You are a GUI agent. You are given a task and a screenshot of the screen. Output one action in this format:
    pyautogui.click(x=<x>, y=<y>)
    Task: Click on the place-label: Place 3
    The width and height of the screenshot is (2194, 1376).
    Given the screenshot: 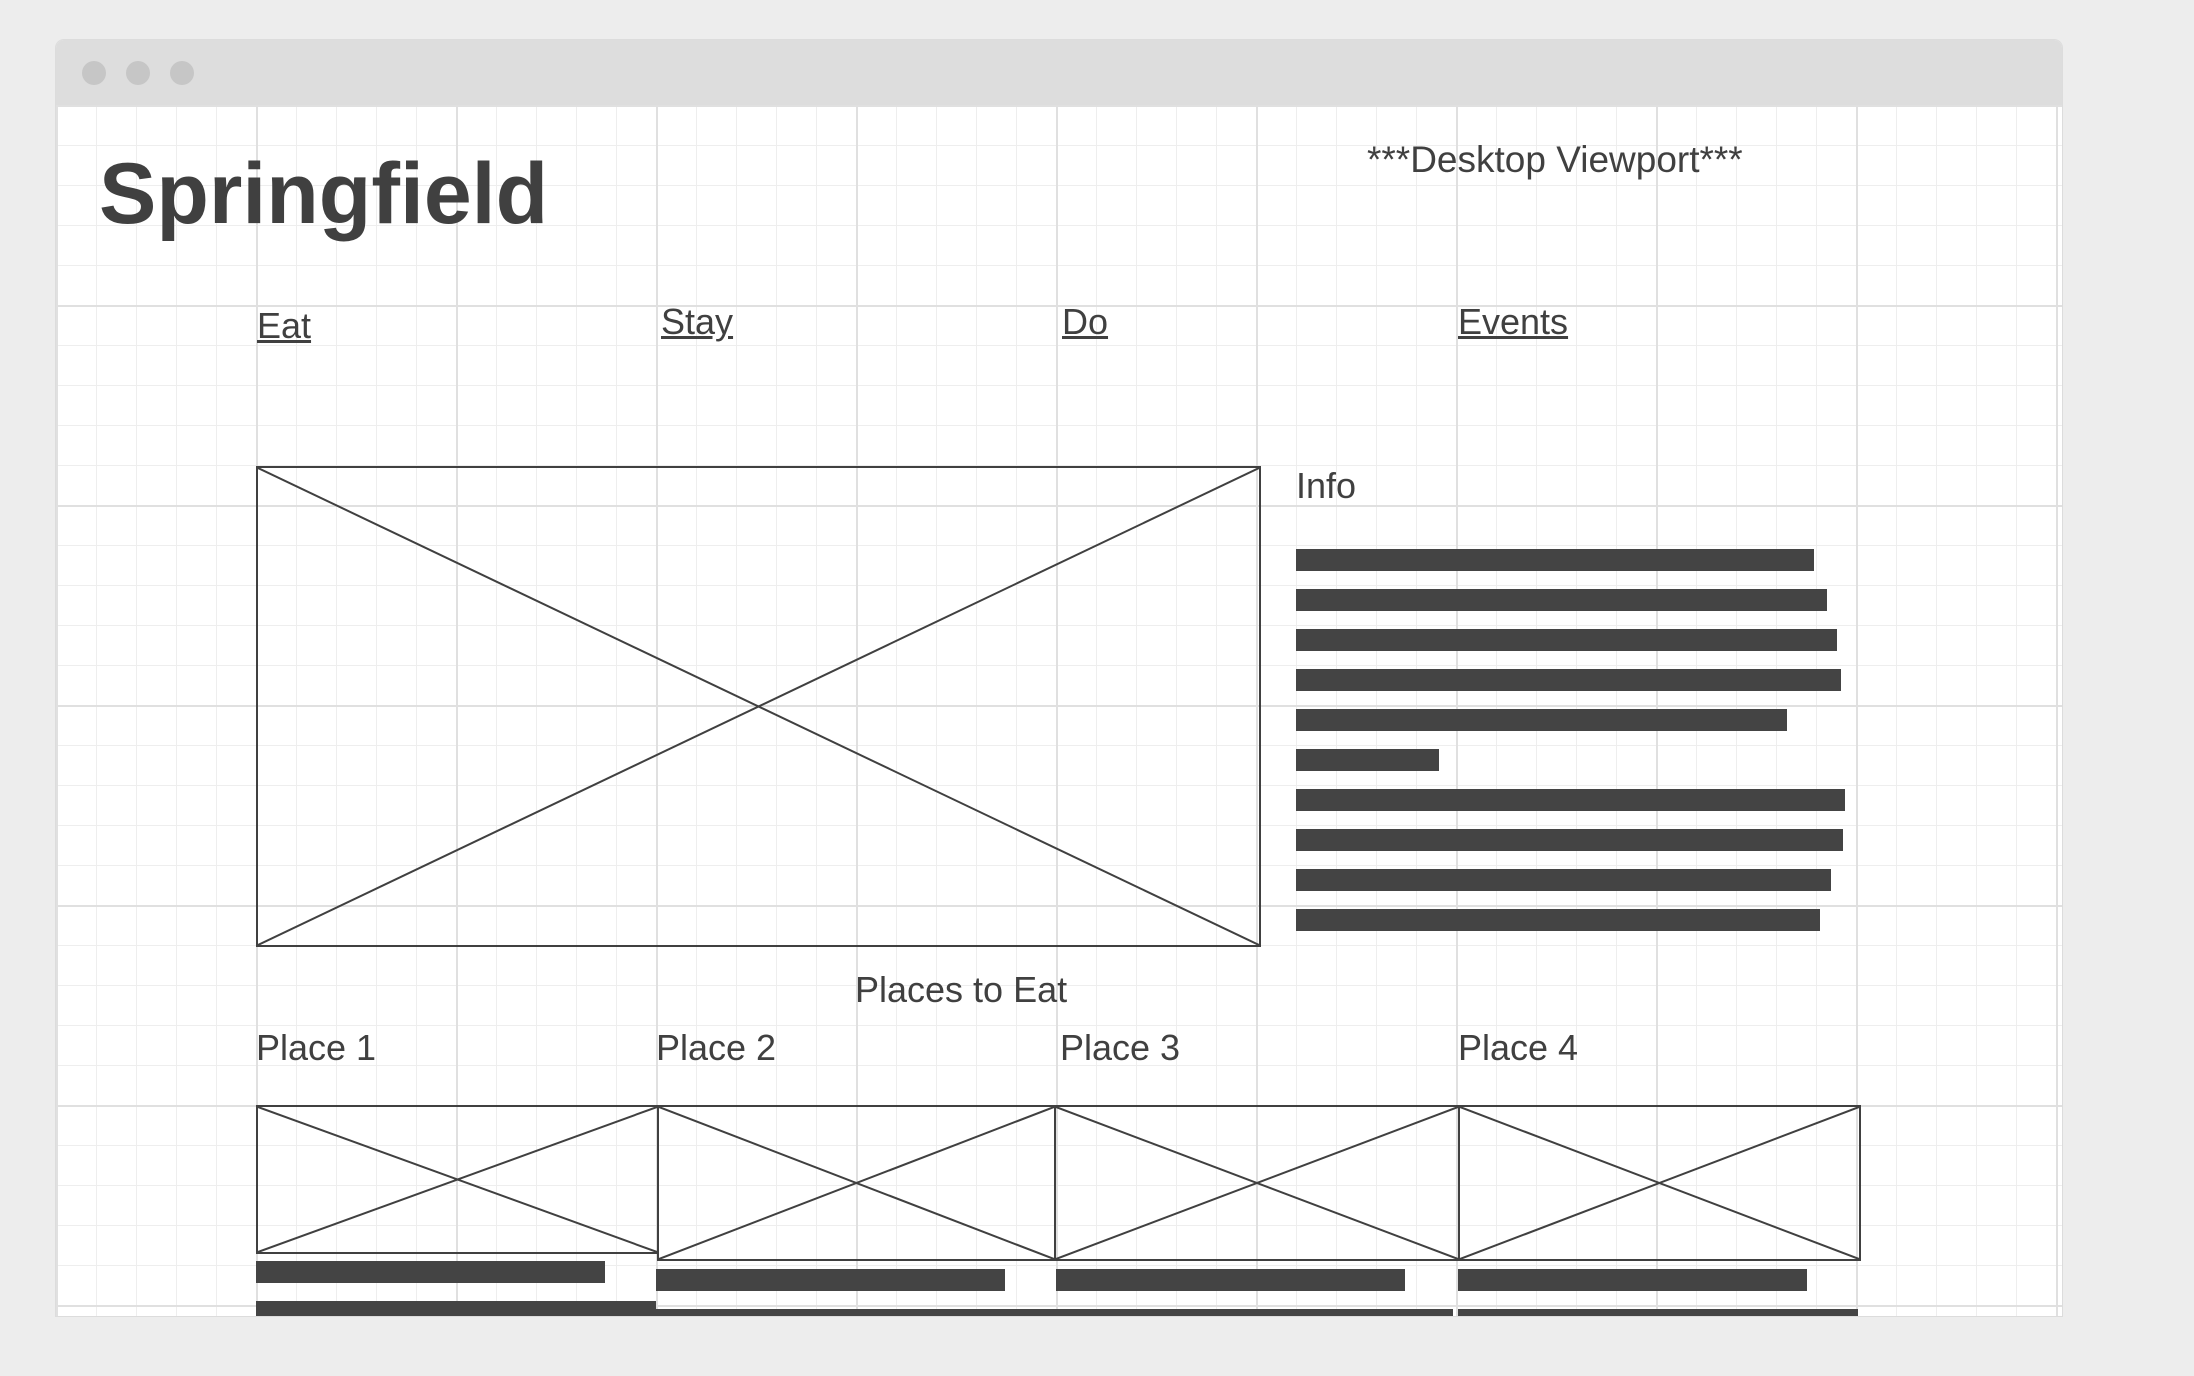 What is the action you would take?
    pyautogui.click(x=1120, y=1047)
    